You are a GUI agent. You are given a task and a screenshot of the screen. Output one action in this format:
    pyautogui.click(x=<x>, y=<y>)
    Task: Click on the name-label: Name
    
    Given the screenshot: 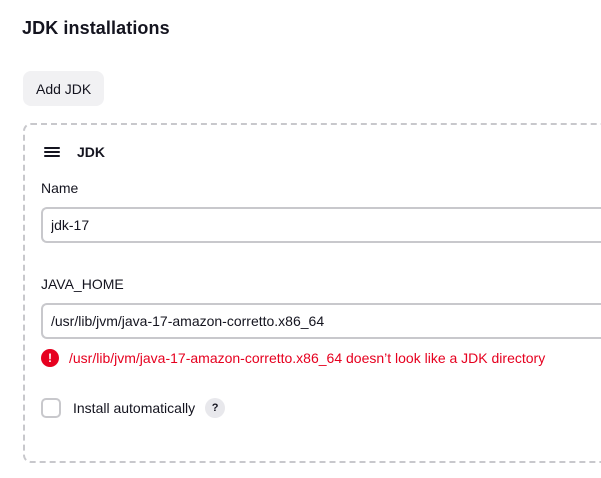 What is the action you would take?
    pyautogui.click(x=60, y=188)
    